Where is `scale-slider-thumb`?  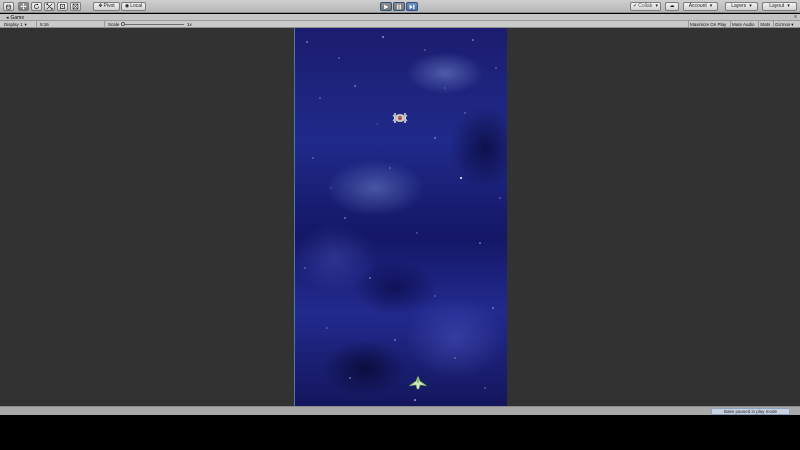 scale-slider-thumb is located at coordinates (123, 24).